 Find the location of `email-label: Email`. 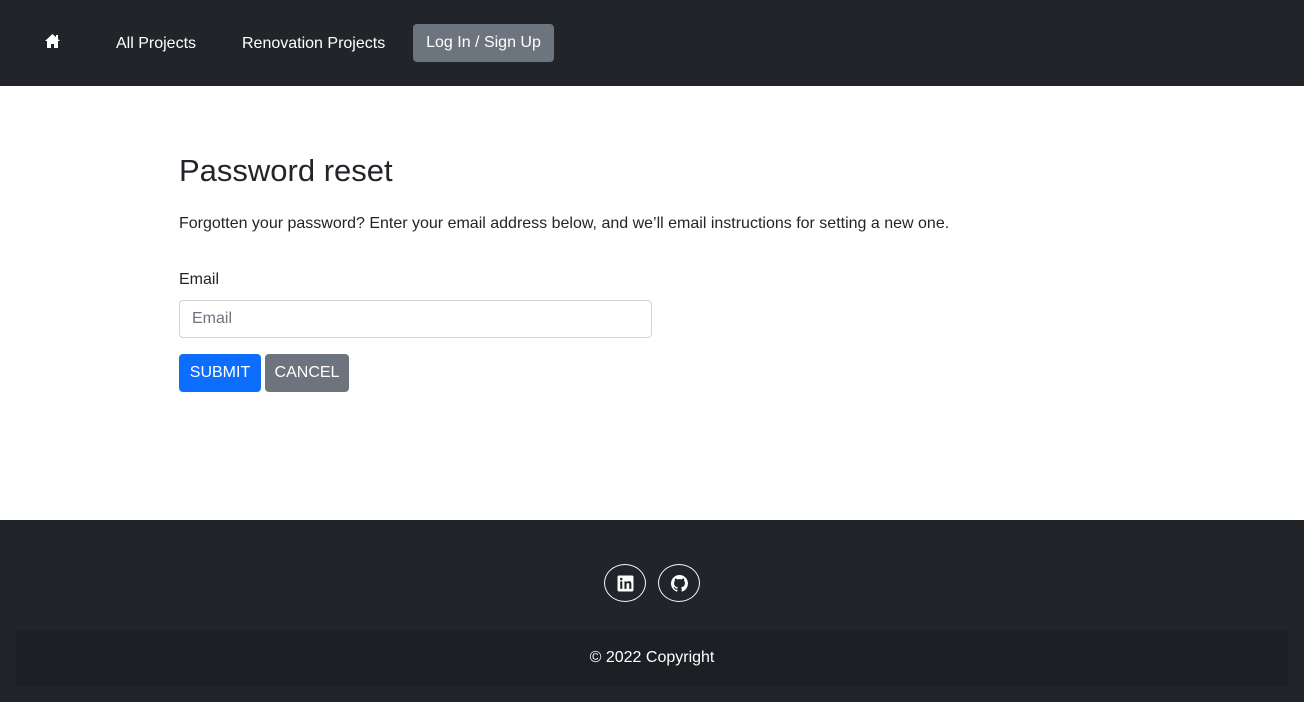

email-label: Email is located at coordinates (199, 279).